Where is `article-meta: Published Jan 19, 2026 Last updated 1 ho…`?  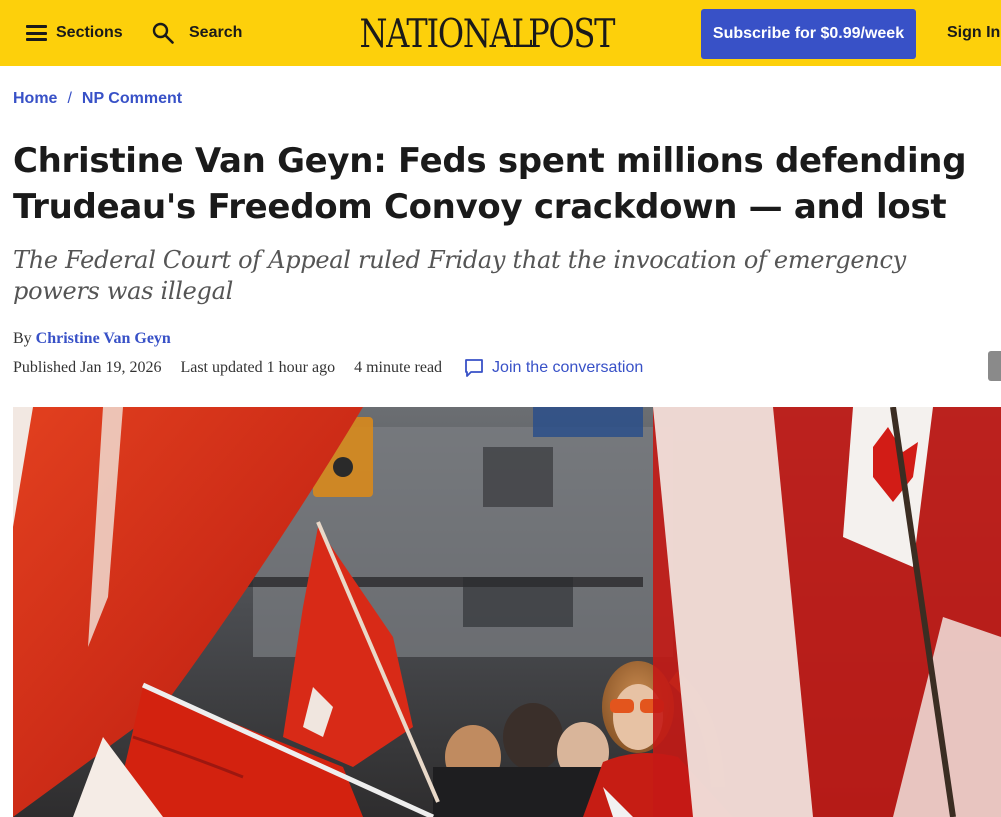 article-meta: Published Jan 19, 2026 Last updated 1 ho… is located at coordinates (328, 368).